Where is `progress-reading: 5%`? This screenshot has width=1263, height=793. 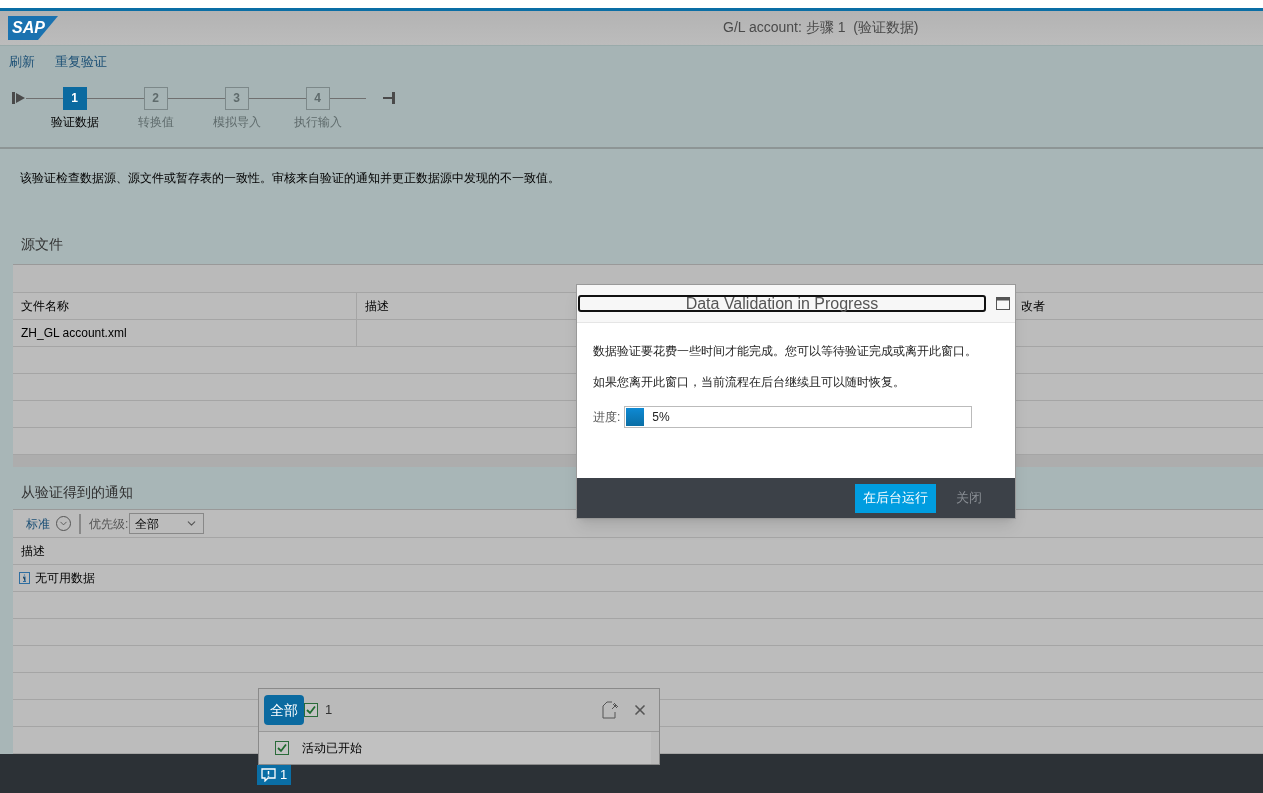 progress-reading: 5% is located at coordinates (661, 417).